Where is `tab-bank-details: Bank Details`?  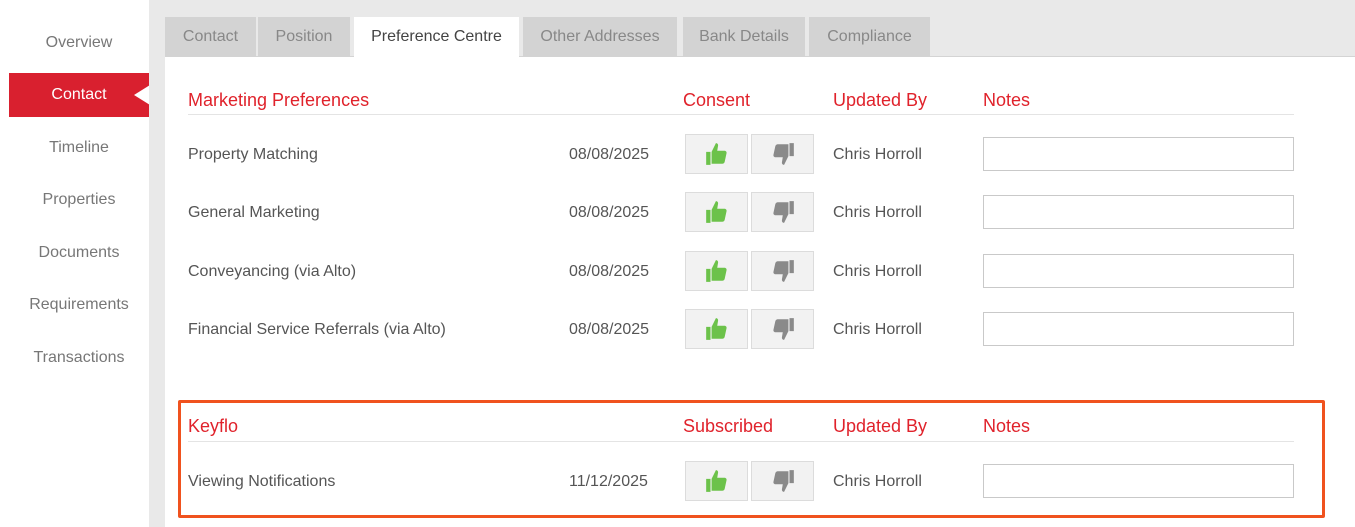
tab-bank-details: Bank Details is located at coordinates (744, 37).